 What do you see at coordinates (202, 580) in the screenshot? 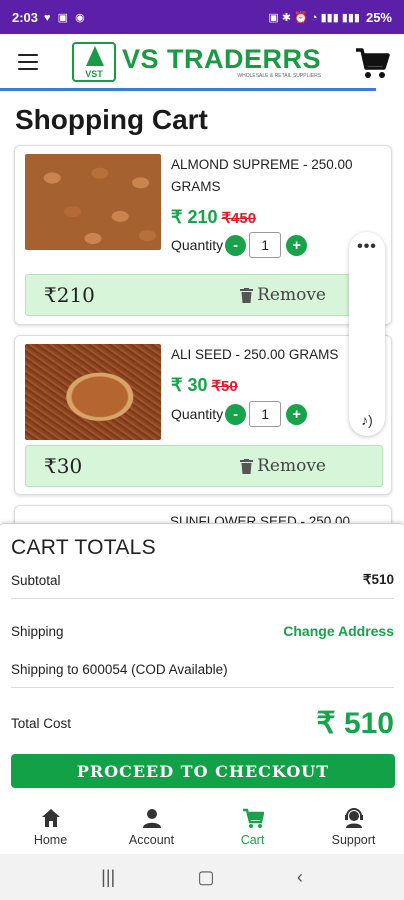
I see `subtotal-row: Subtotal ₹510` at bounding box center [202, 580].